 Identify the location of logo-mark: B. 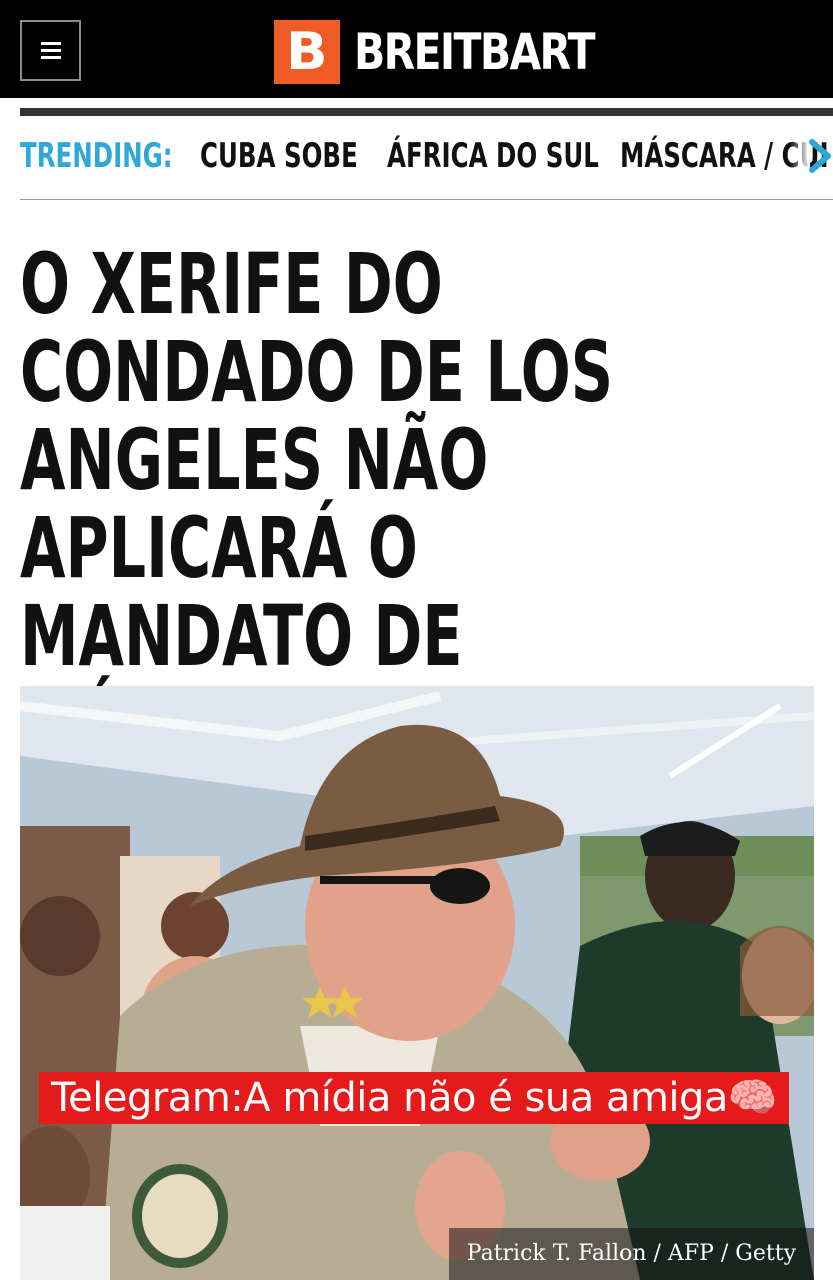
(307, 52).